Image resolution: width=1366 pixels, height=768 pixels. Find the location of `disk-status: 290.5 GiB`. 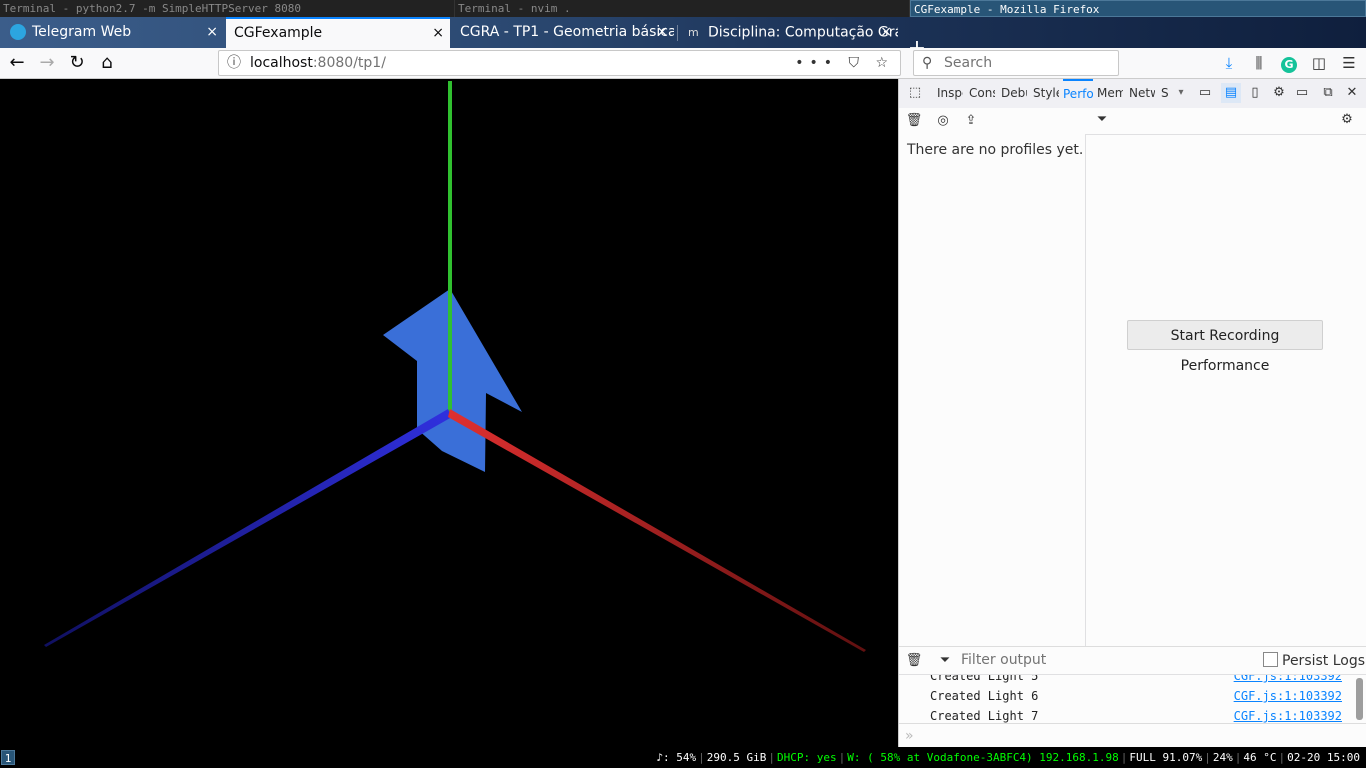

disk-status: 290.5 GiB is located at coordinates (736, 757).